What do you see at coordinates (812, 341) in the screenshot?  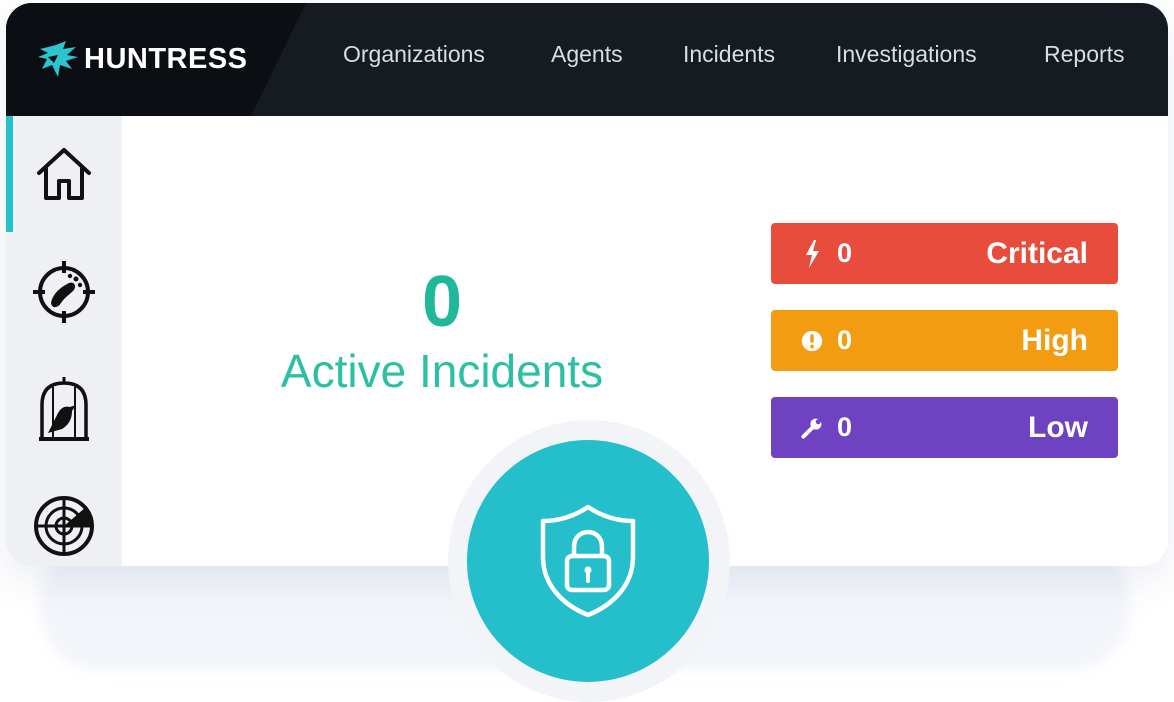 I see `exclamation-circle-icon` at bounding box center [812, 341].